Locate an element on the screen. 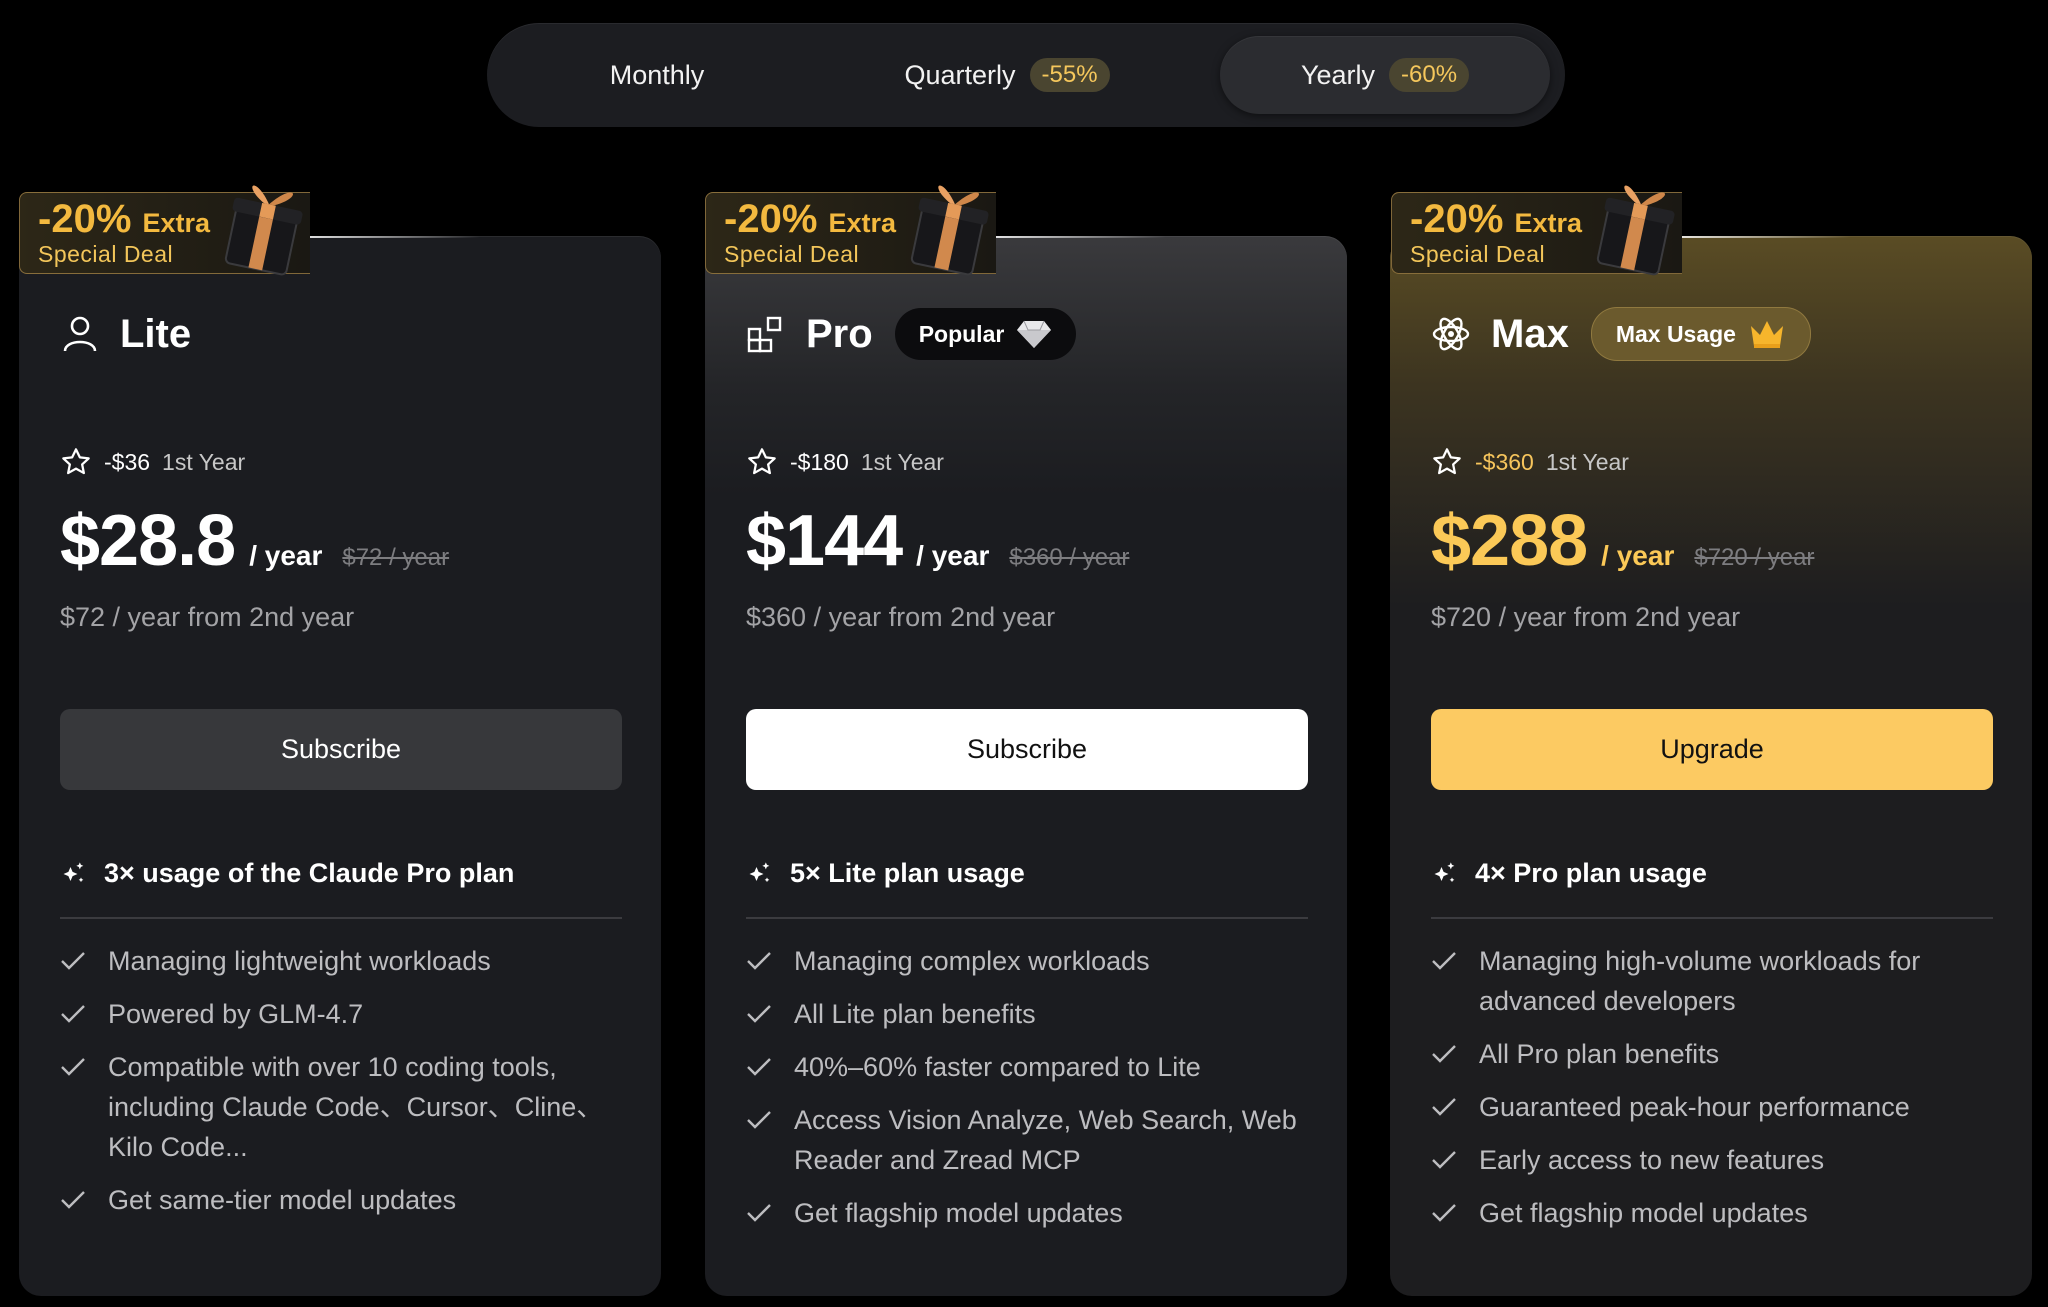 This screenshot has width=2048, height=1307. feature-text: Early access to new features is located at coordinates (1652, 1160).